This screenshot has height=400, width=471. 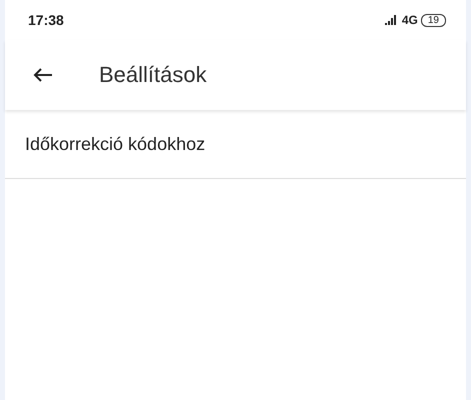 What do you see at coordinates (153, 75) in the screenshot?
I see `screen-title: Beállítások` at bounding box center [153, 75].